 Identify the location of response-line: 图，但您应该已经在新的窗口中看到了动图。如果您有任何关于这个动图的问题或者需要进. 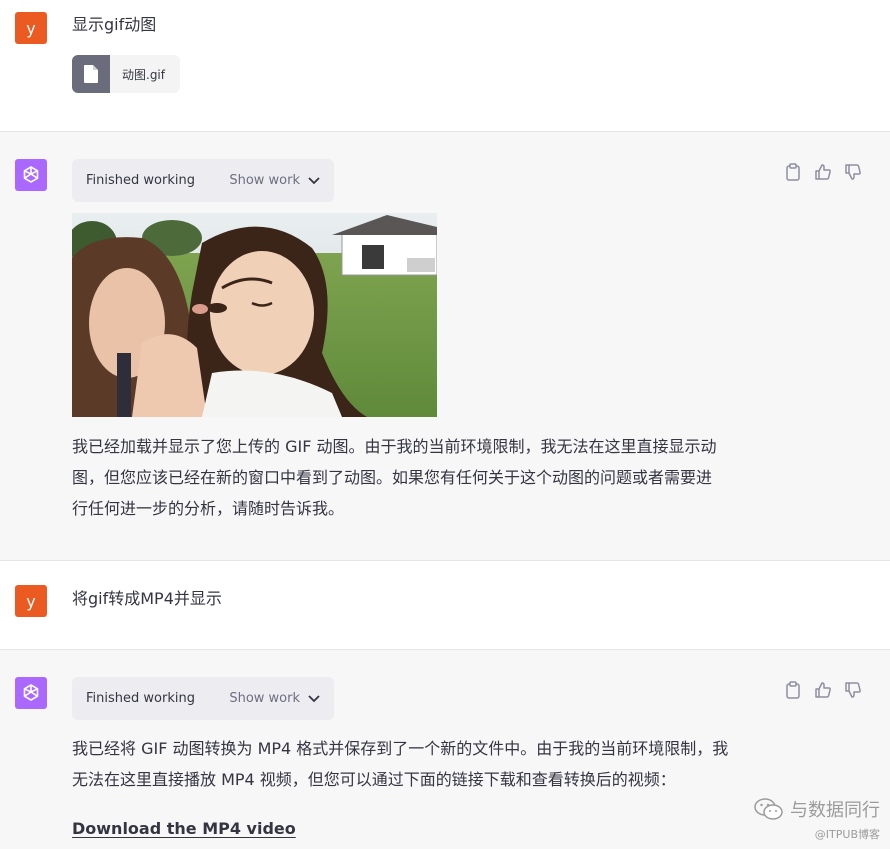
(392, 477).